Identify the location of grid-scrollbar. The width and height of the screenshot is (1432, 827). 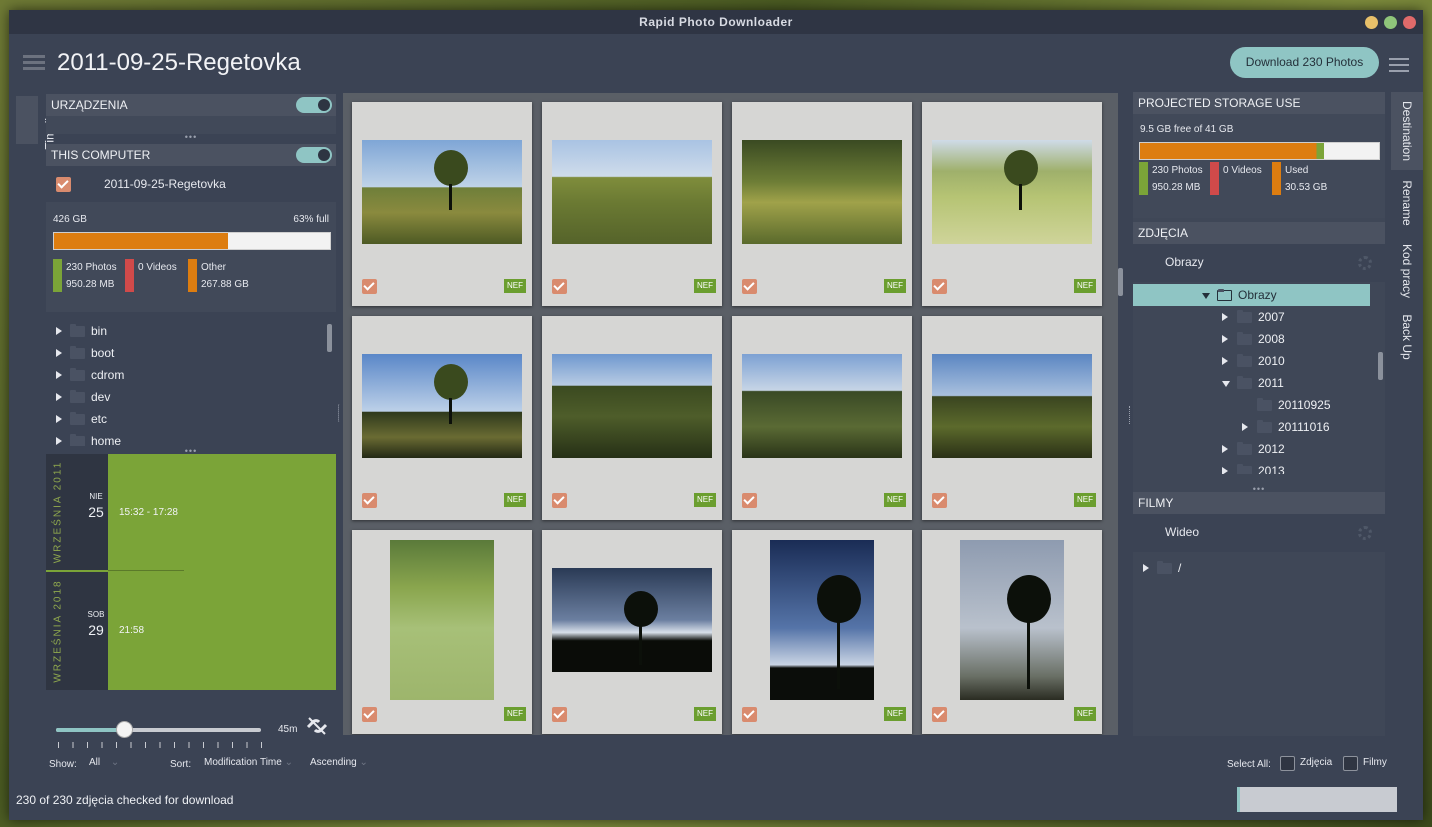
(1120, 282).